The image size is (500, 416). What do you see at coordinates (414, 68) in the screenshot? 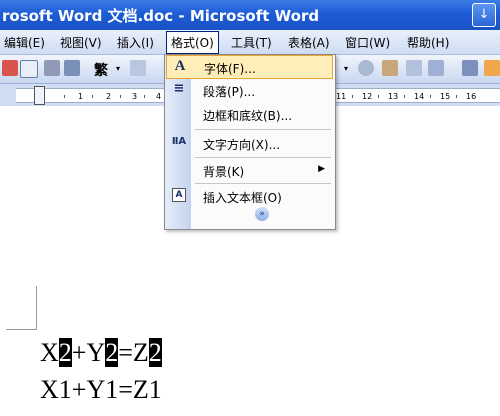
I see `insert-table-icon` at bounding box center [414, 68].